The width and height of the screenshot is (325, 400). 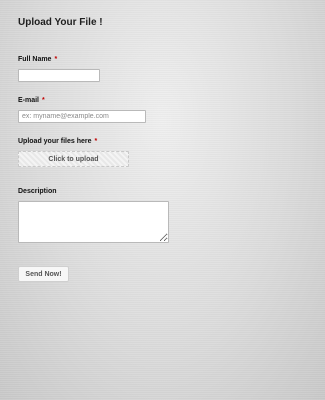 I want to click on file-upload-button-label: Click to upload, so click(x=73, y=159).